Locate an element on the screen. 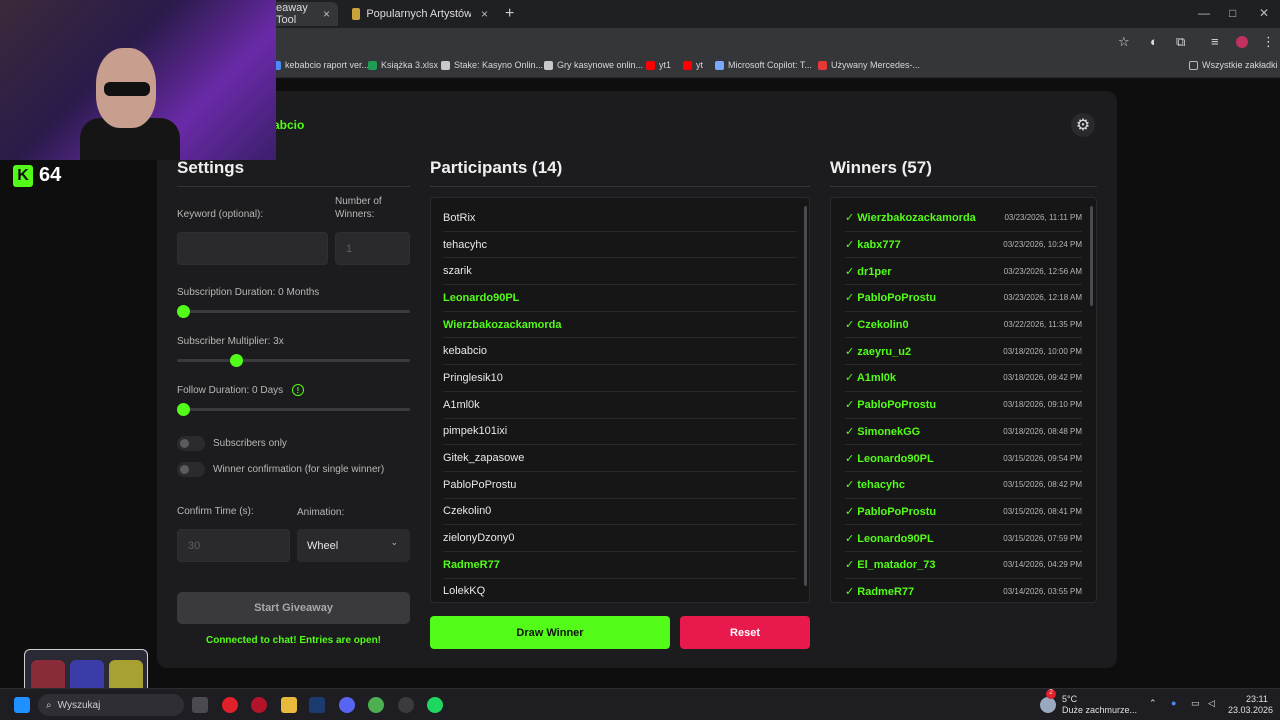 This screenshot has width=1280, height=720. chevron-up-icon: ⌃ is located at coordinates (1153, 703).